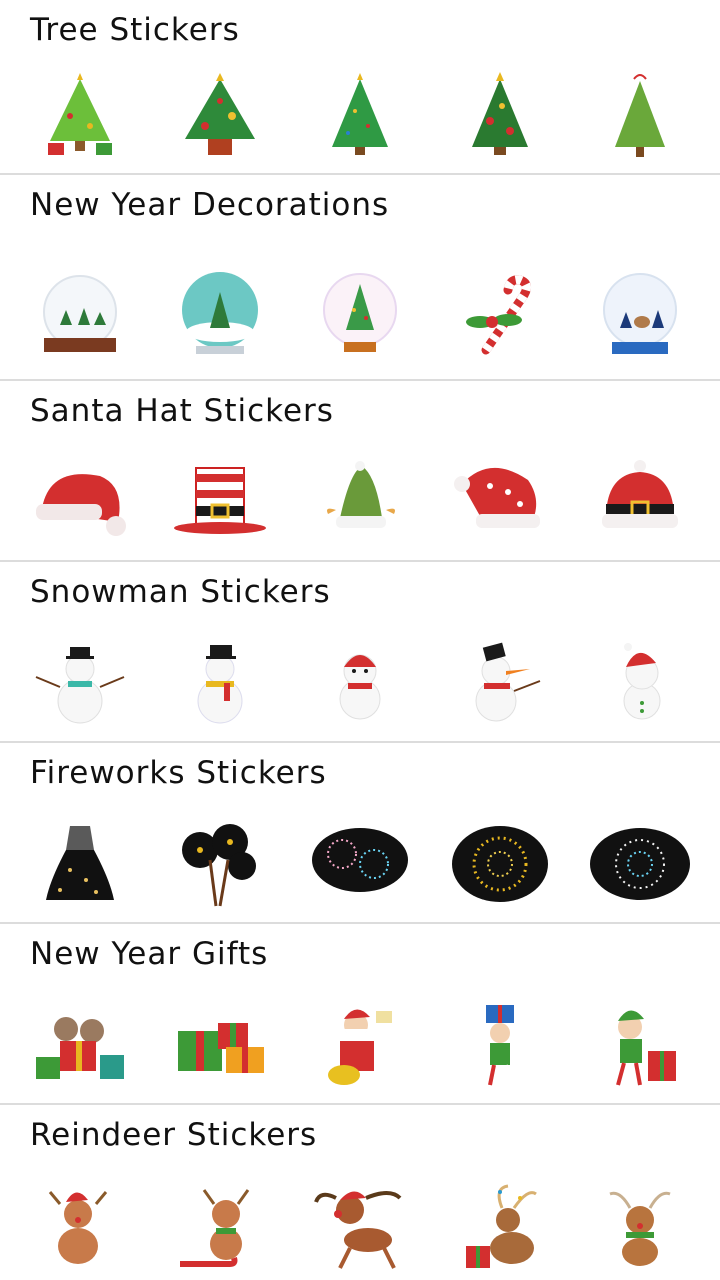 The image size is (720, 1280). I want to click on sparkler-icon, so click(219, 865).